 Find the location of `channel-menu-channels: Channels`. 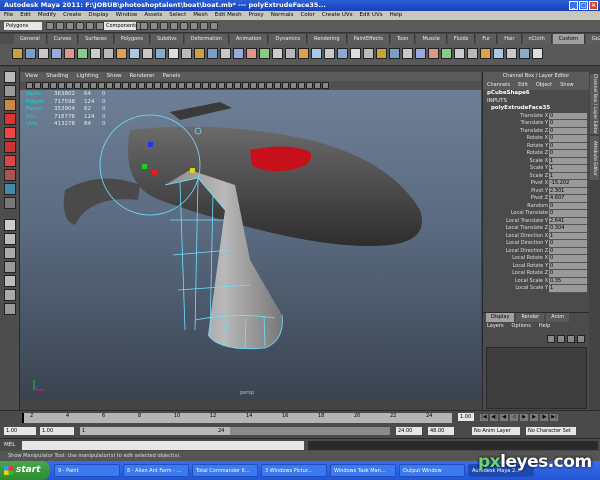

channel-menu-channels: Channels is located at coordinates (498, 85).